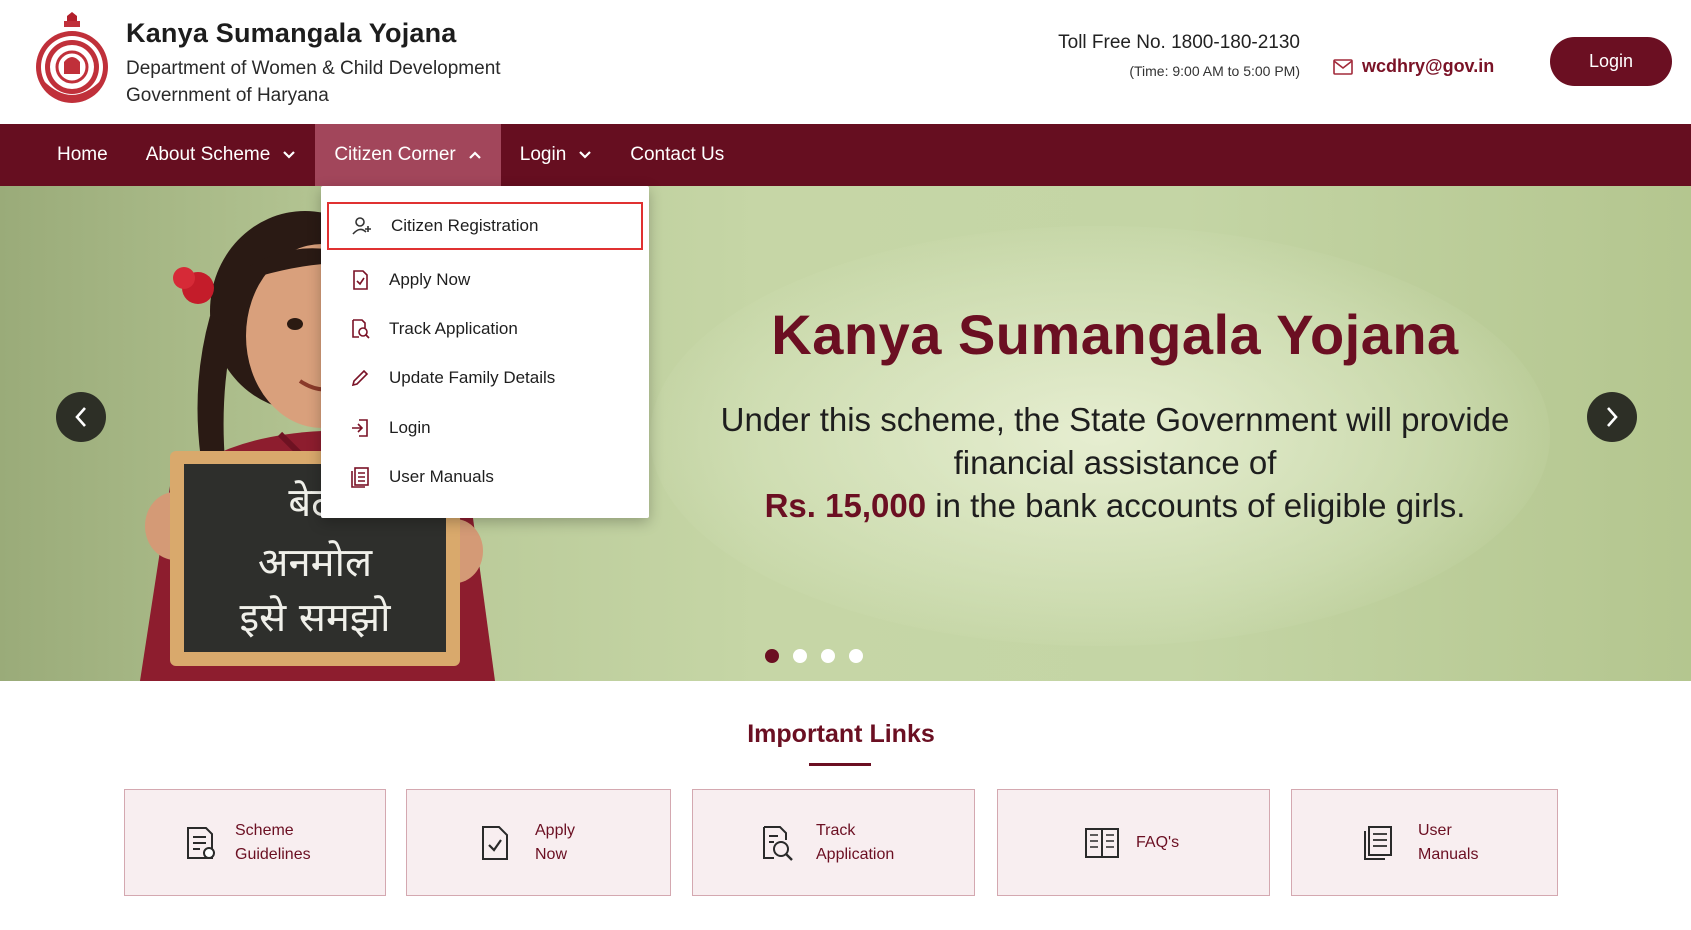 The height and width of the screenshot is (930, 1691). Describe the element at coordinates (840, 764) in the screenshot. I see `heading-underline` at that location.